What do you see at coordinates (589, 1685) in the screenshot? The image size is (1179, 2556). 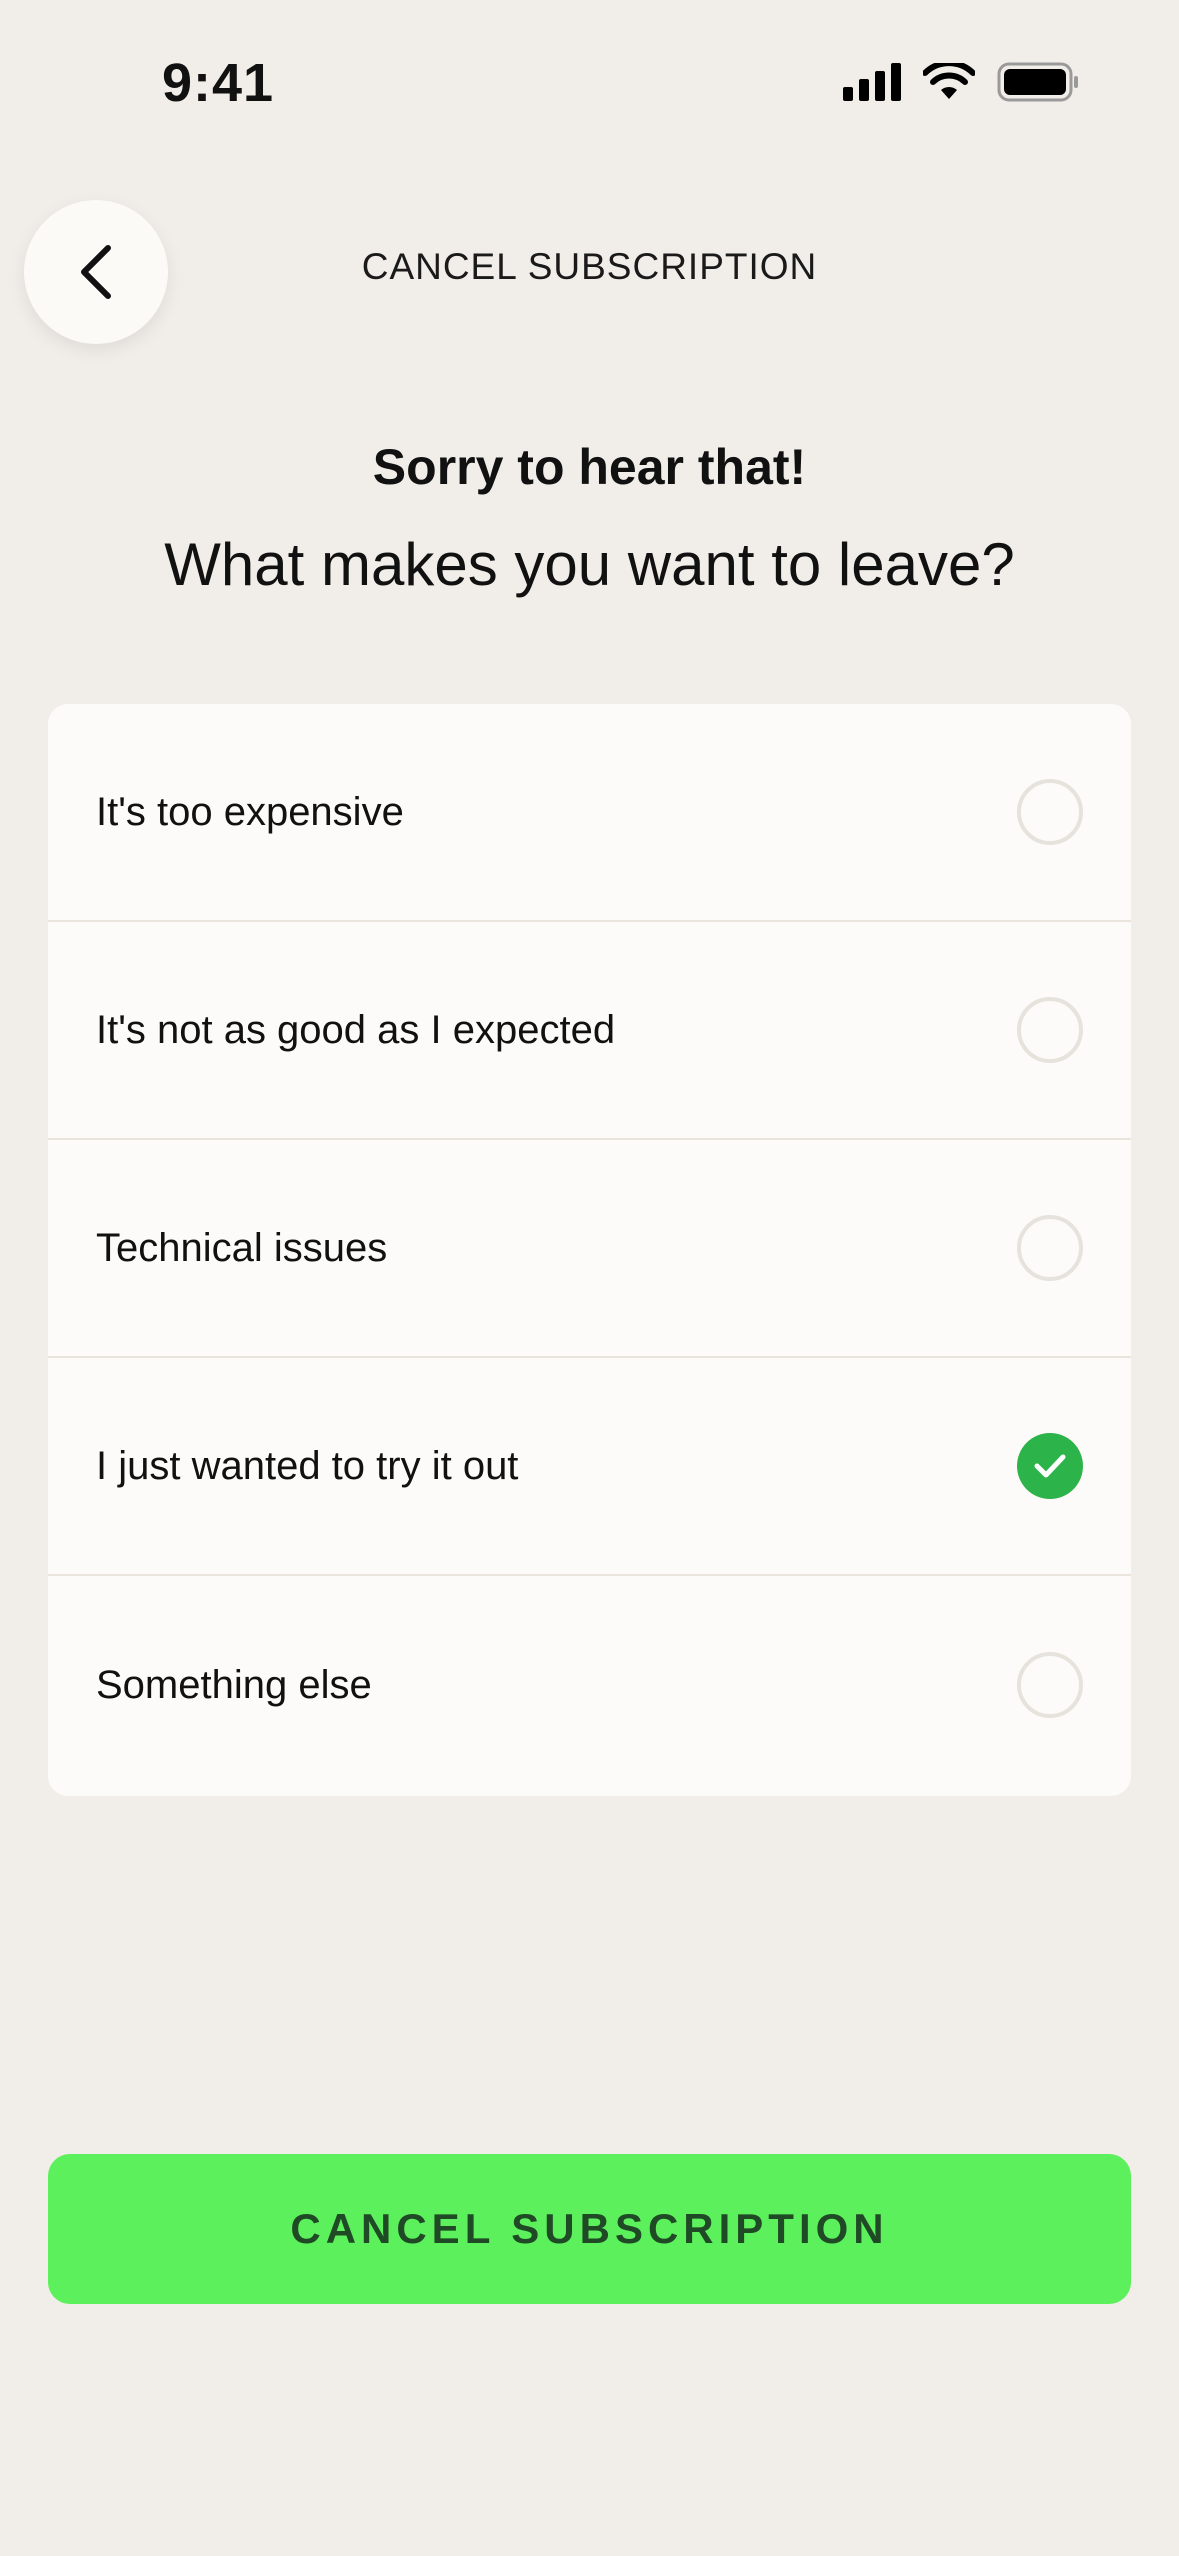 I see `option-something-else: Something else` at bounding box center [589, 1685].